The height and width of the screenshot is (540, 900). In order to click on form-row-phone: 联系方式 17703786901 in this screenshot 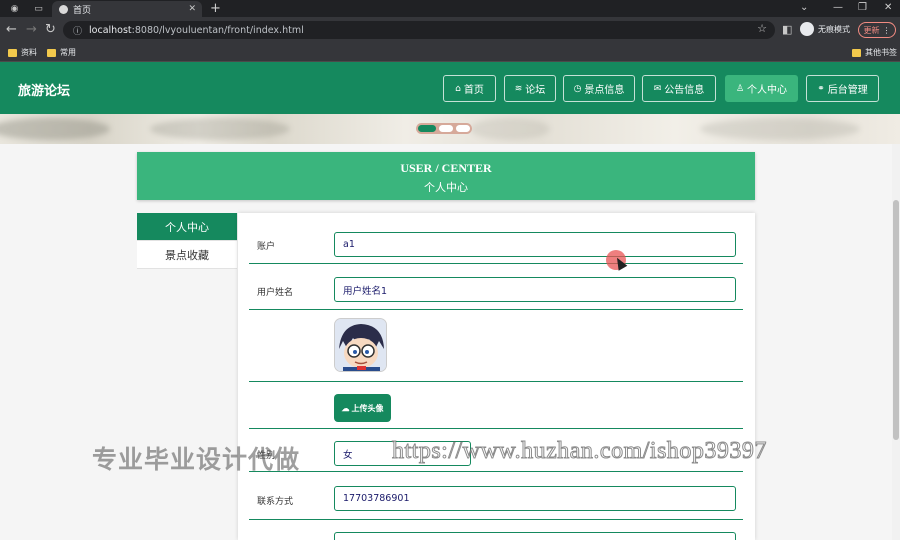, I will do `click(496, 496)`.